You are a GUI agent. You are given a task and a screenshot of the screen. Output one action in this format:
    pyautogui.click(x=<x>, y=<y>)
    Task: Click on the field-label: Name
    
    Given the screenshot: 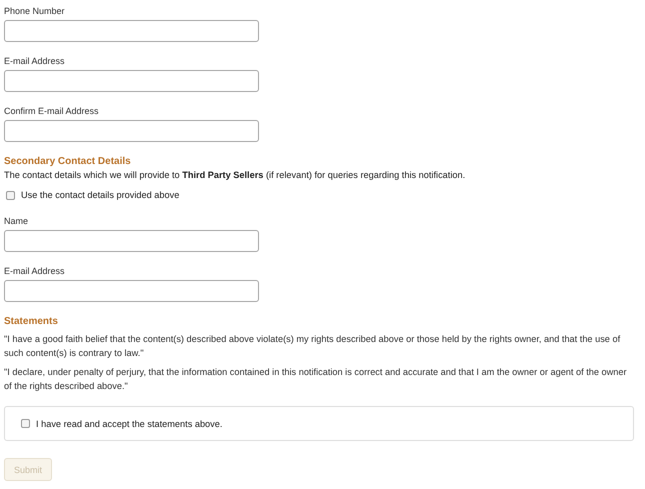 What is the action you would take?
    pyautogui.click(x=17, y=221)
    